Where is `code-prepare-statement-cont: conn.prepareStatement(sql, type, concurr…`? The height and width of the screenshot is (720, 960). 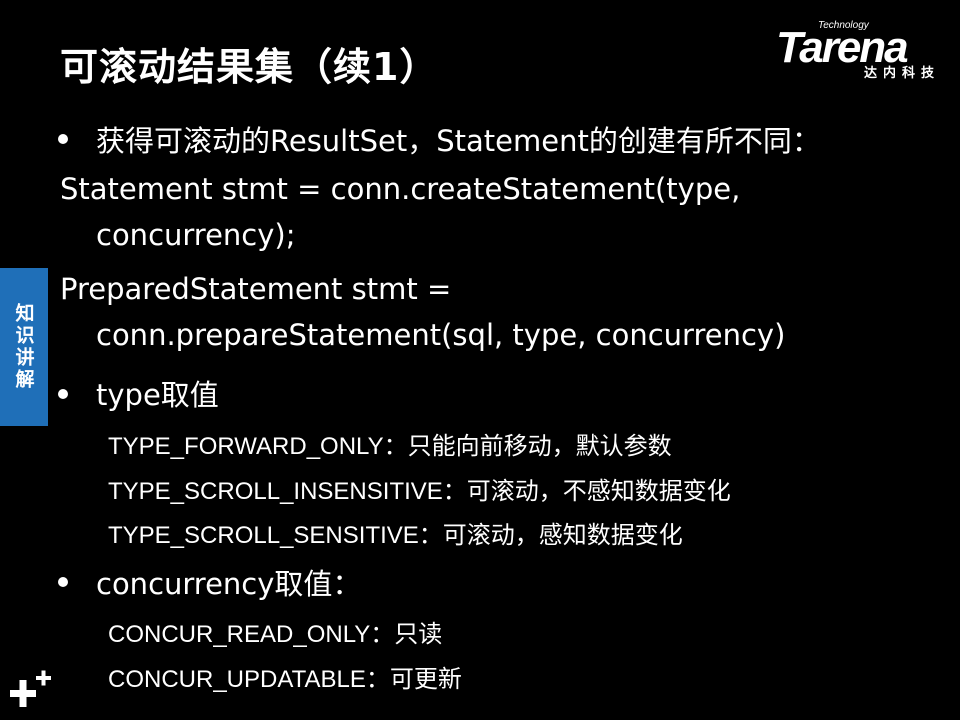
code-prepare-statement-cont: conn.prepareStatement(sql, type, concurr… is located at coordinates (441, 335).